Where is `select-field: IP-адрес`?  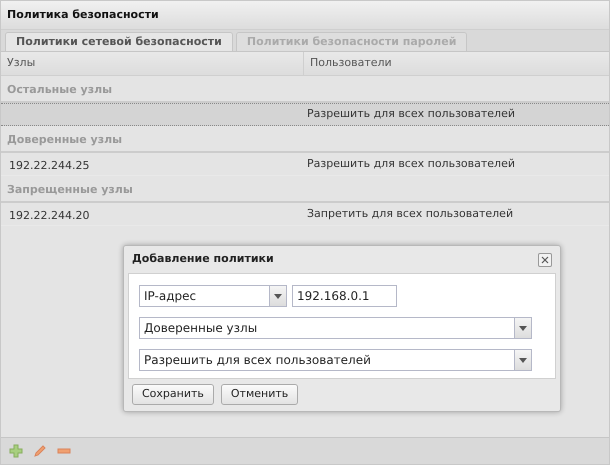 select-field: IP-адрес is located at coordinates (213, 296).